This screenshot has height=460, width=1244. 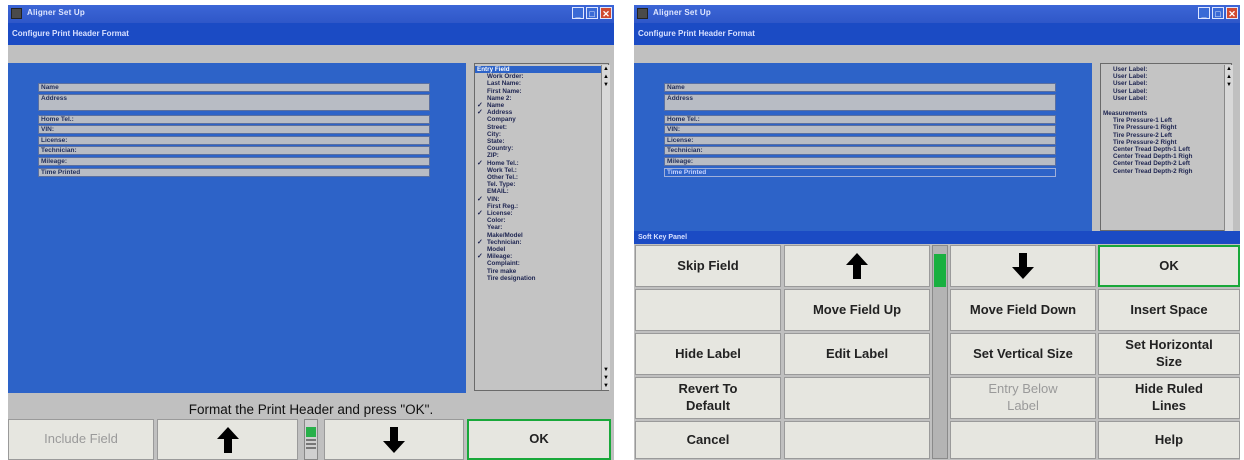 What do you see at coordinates (541, 242) in the screenshot?
I see `entry-field-item: ✓ Technician:` at bounding box center [541, 242].